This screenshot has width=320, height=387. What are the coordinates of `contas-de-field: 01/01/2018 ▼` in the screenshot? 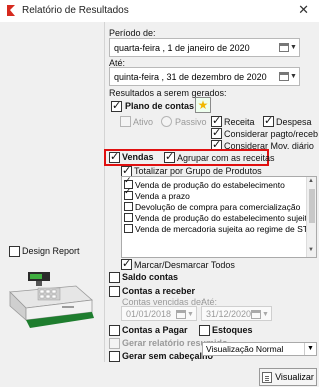 It's located at (159, 313).